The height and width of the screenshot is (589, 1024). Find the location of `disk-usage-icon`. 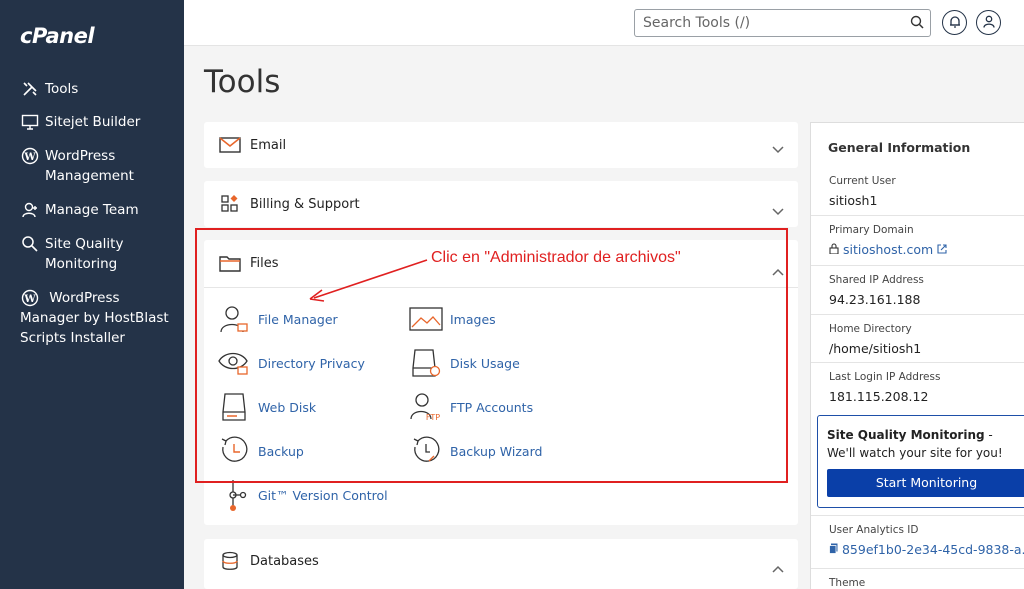

disk-usage-icon is located at coordinates (426, 363).